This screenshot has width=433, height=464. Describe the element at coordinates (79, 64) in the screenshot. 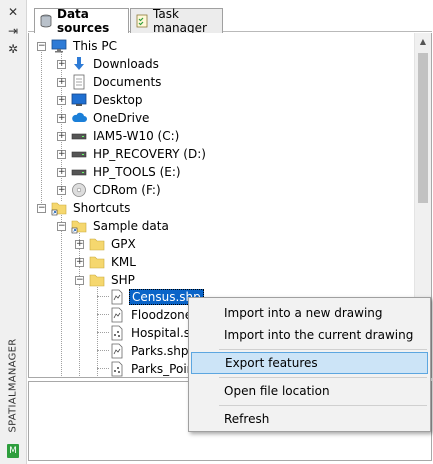

I see `download-arrow-icon` at that location.